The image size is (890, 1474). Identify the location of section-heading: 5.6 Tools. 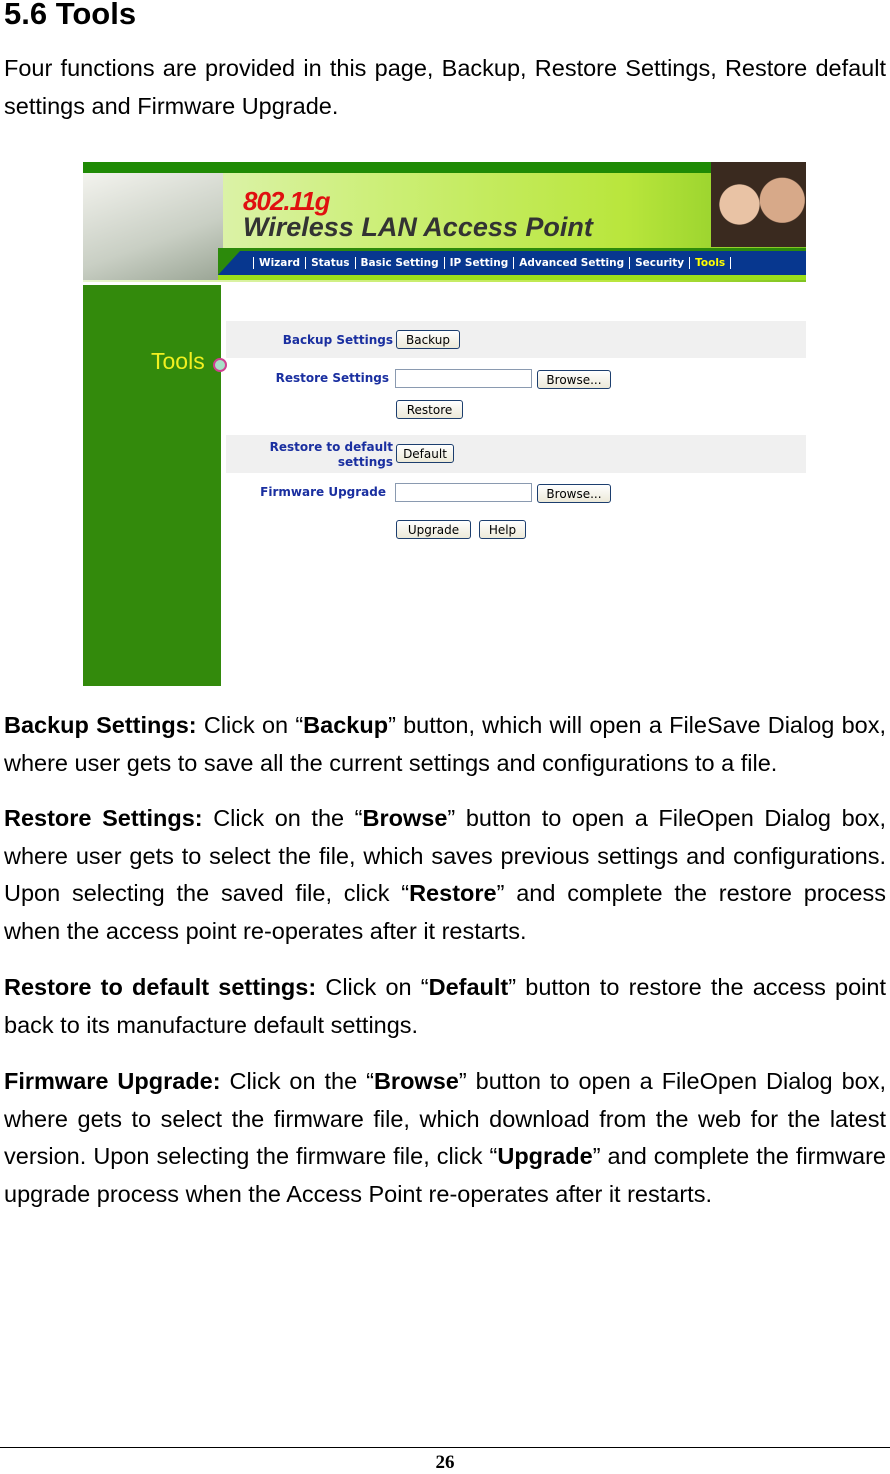
(70, 15).